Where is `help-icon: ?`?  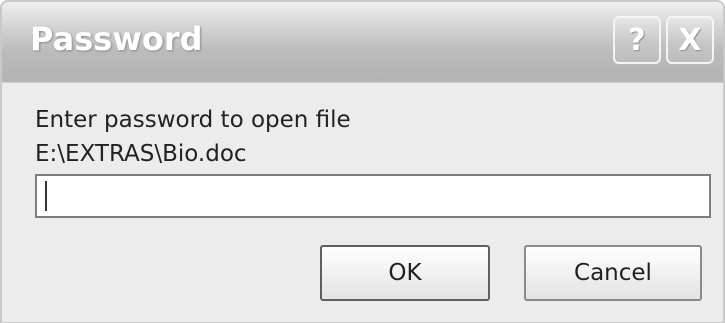 help-icon: ? is located at coordinates (637, 40).